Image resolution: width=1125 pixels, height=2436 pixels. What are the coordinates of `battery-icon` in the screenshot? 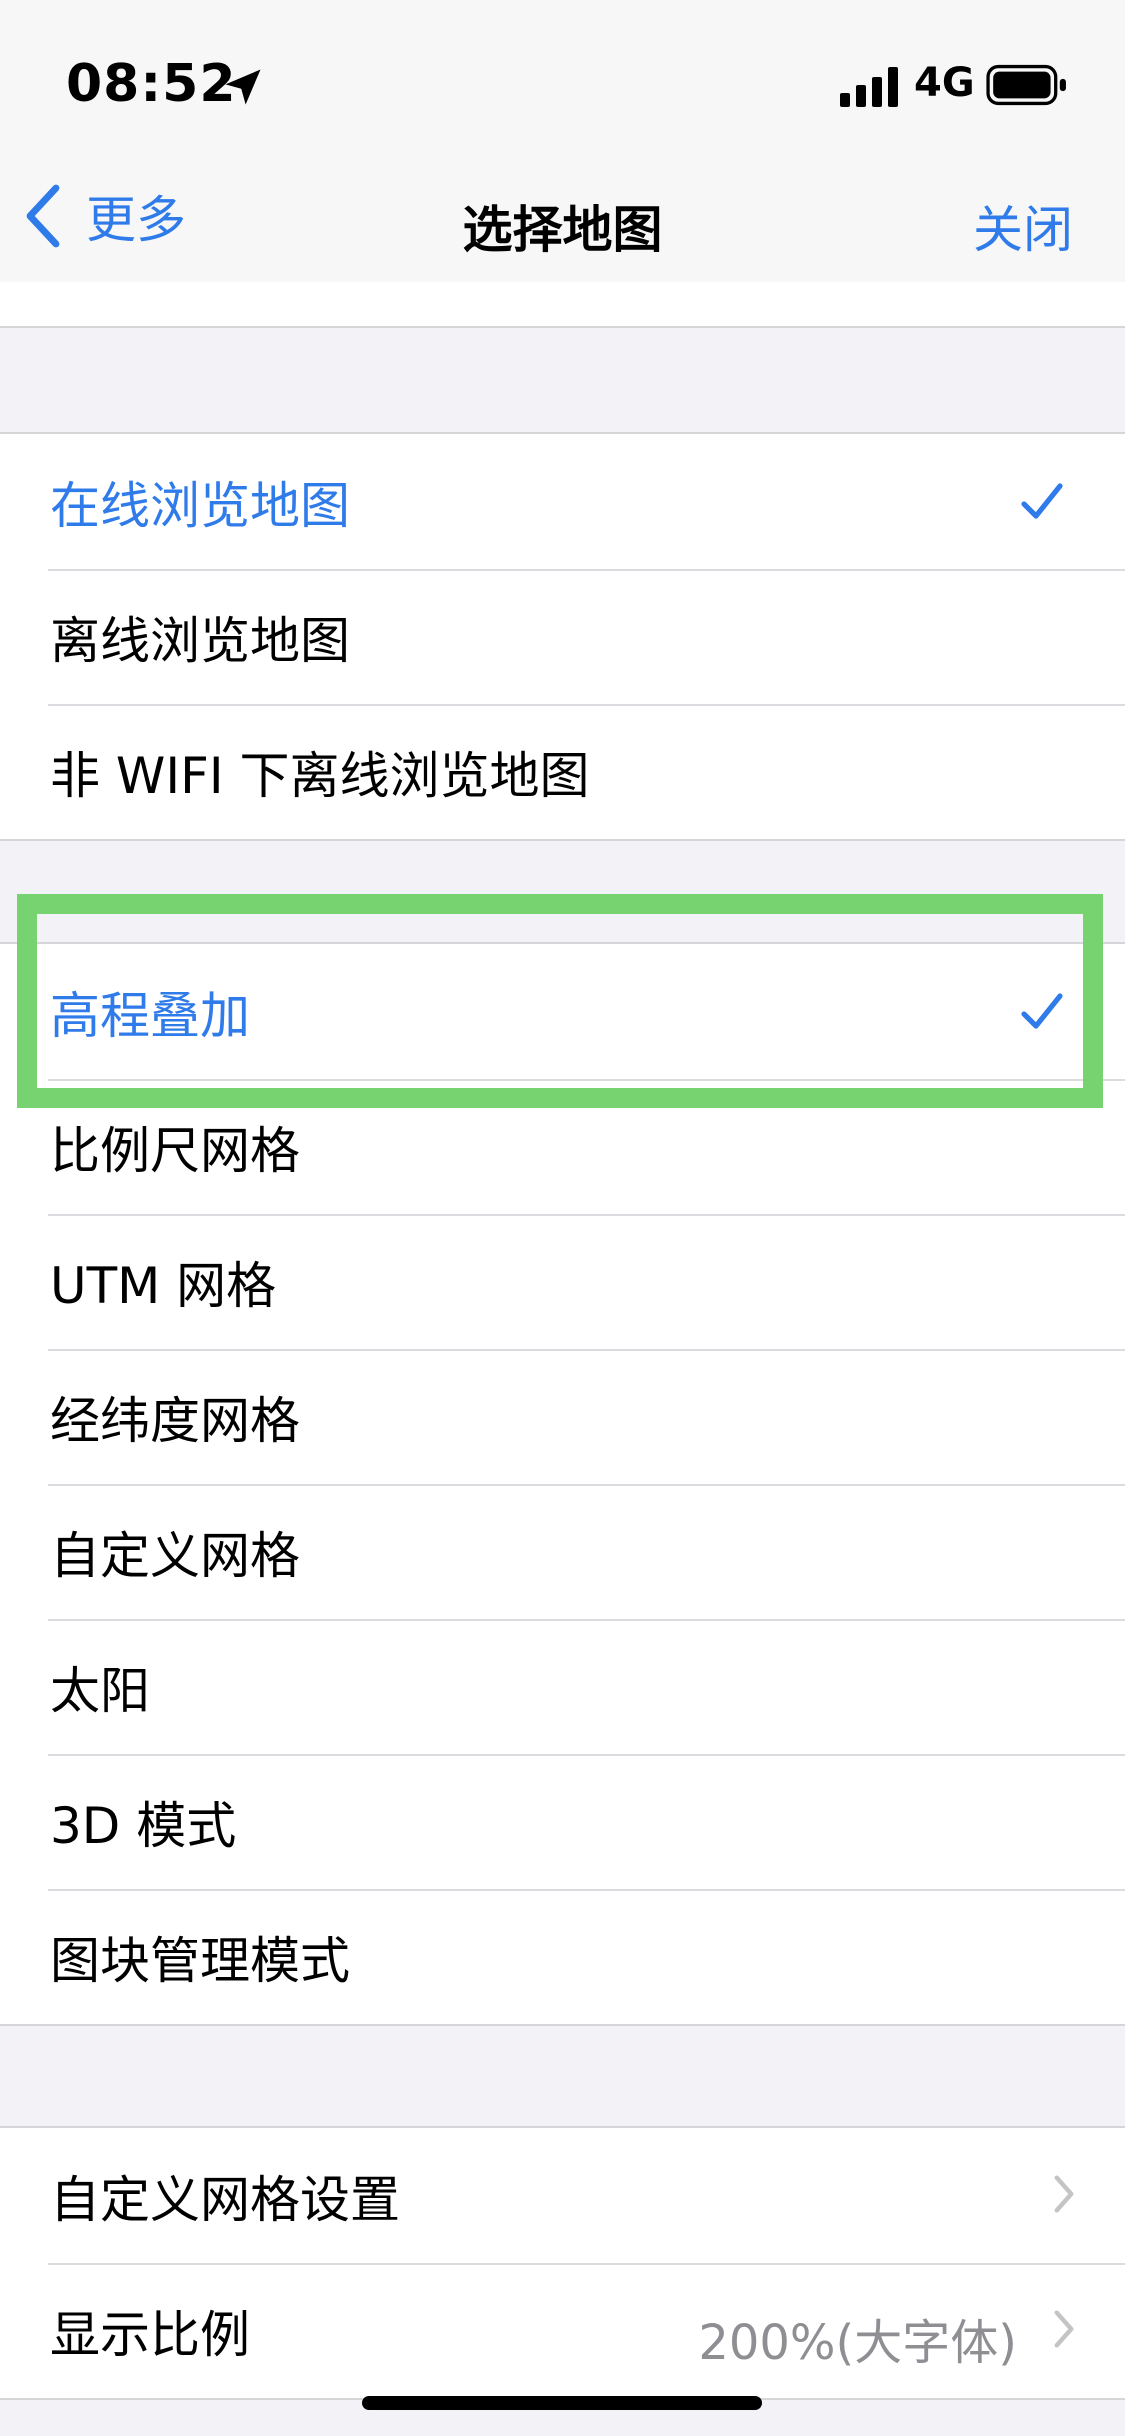 It's located at (1026, 85).